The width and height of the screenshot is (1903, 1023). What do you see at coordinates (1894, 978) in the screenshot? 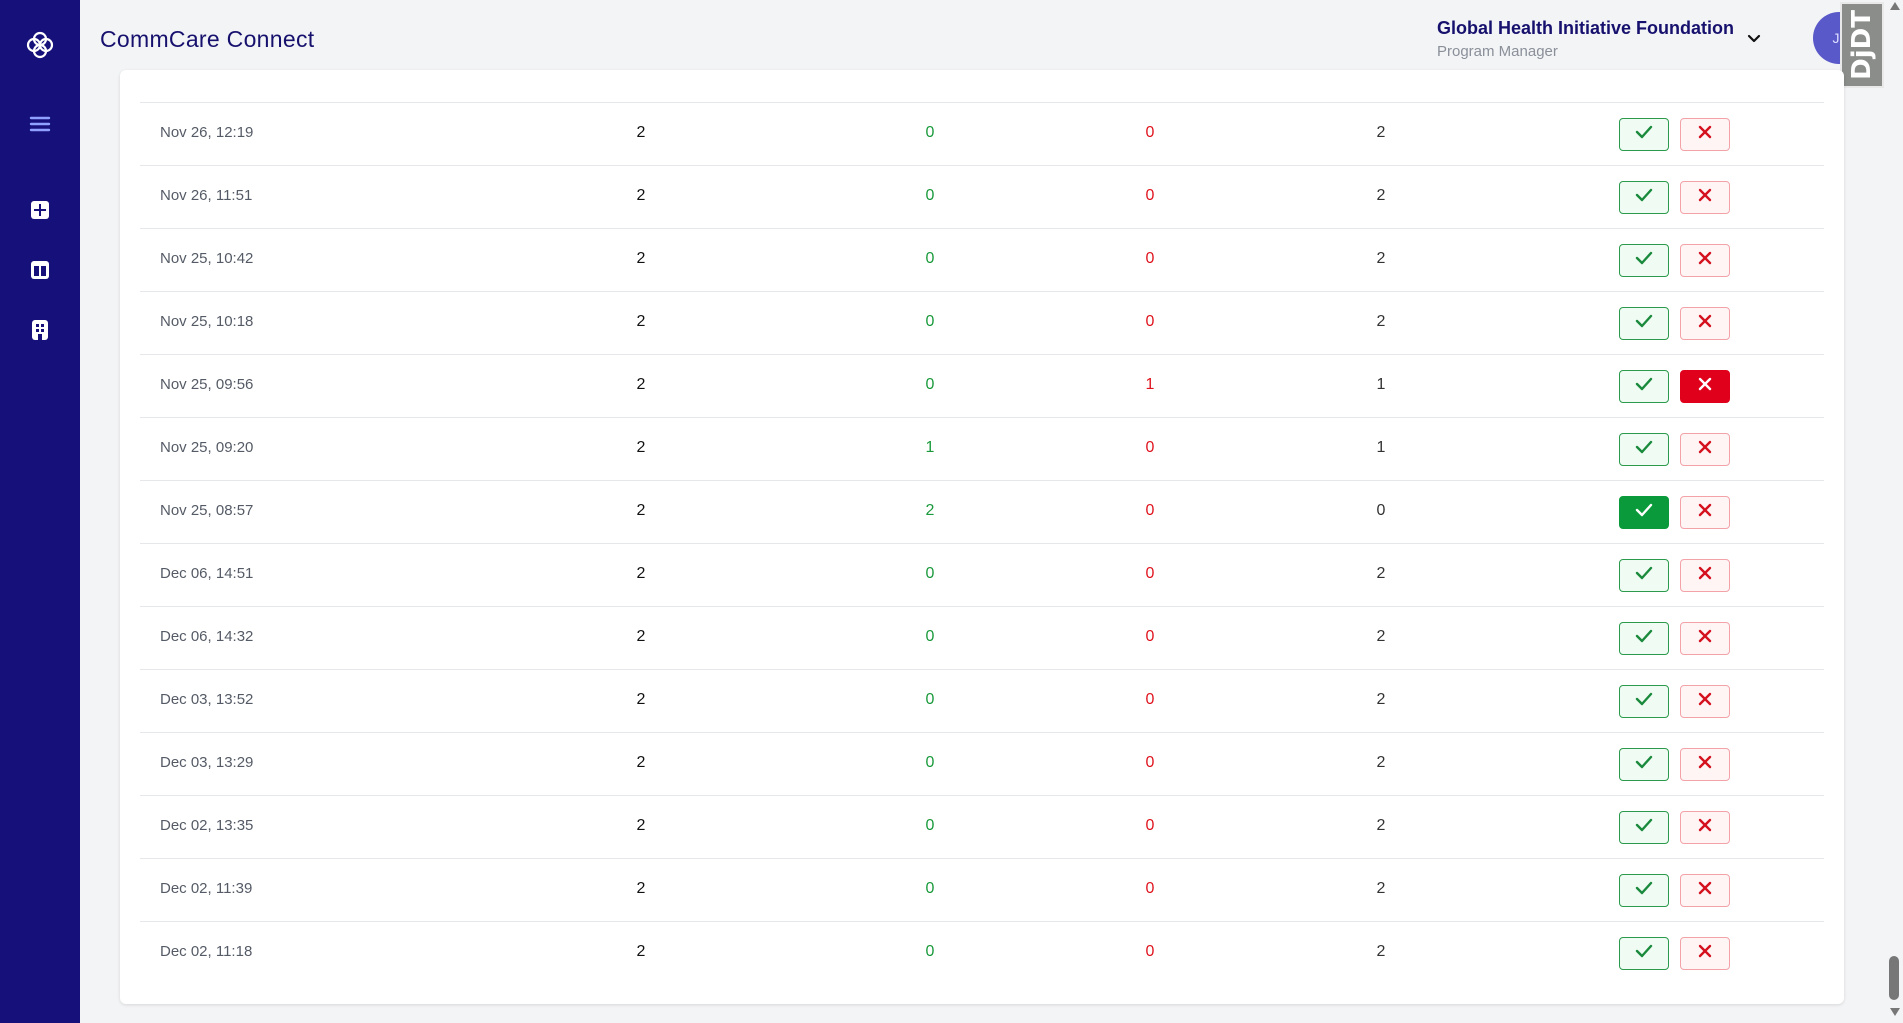
I see `scrollbar-thumb` at bounding box center [1894, 978].